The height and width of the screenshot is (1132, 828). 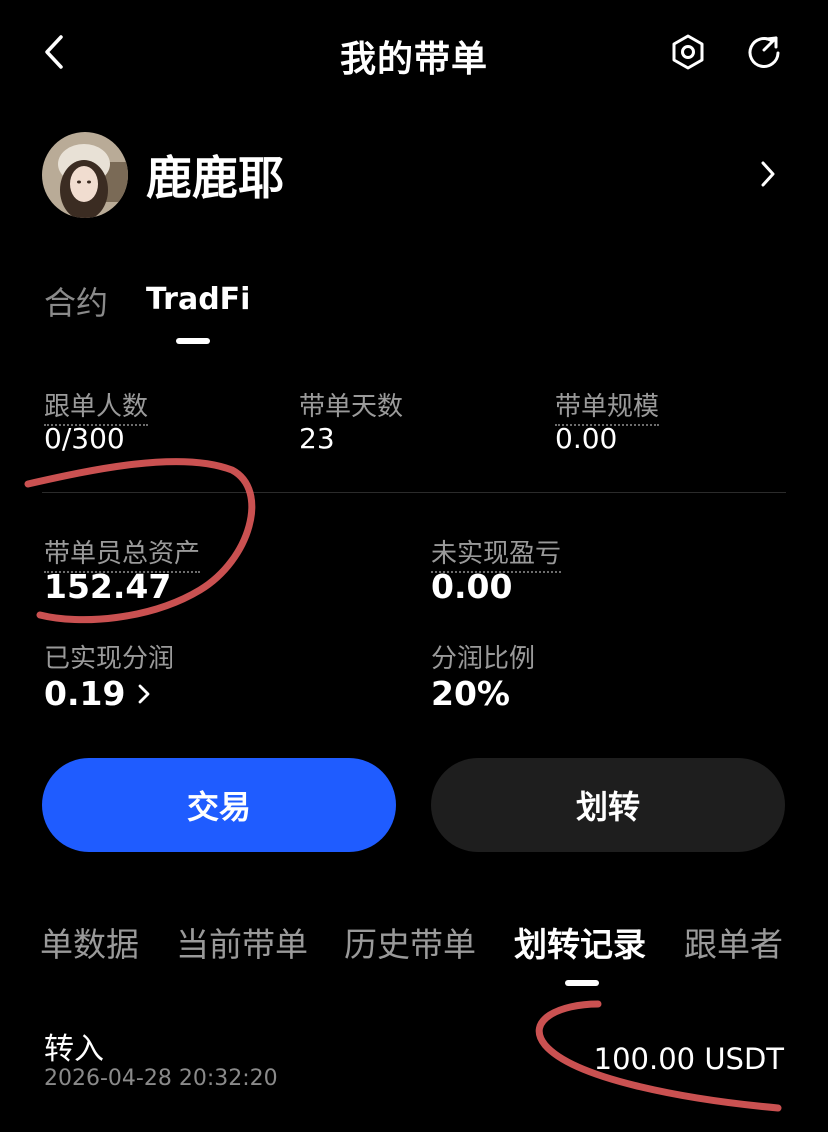 What do you see at coordinates (586, 438) in the screenshot?
I see `lead-scale-value: 0.00` at bounding box center [586, 438].